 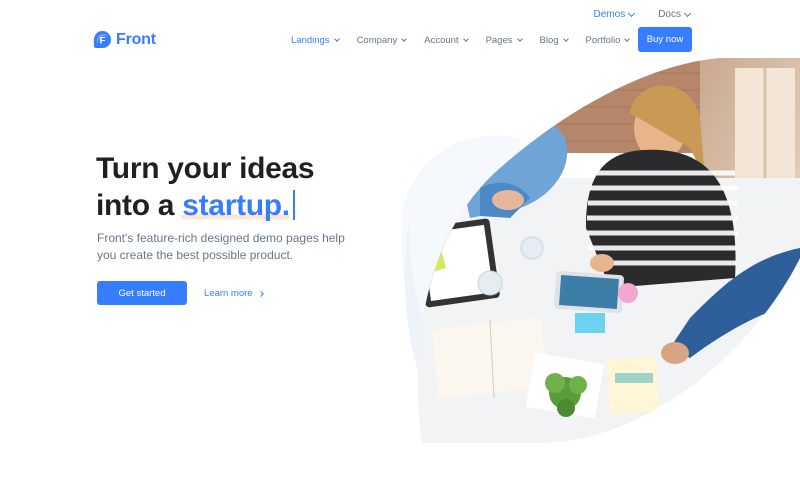 I want to click on hero-title-line2: into a, so click(x=139, y=205).